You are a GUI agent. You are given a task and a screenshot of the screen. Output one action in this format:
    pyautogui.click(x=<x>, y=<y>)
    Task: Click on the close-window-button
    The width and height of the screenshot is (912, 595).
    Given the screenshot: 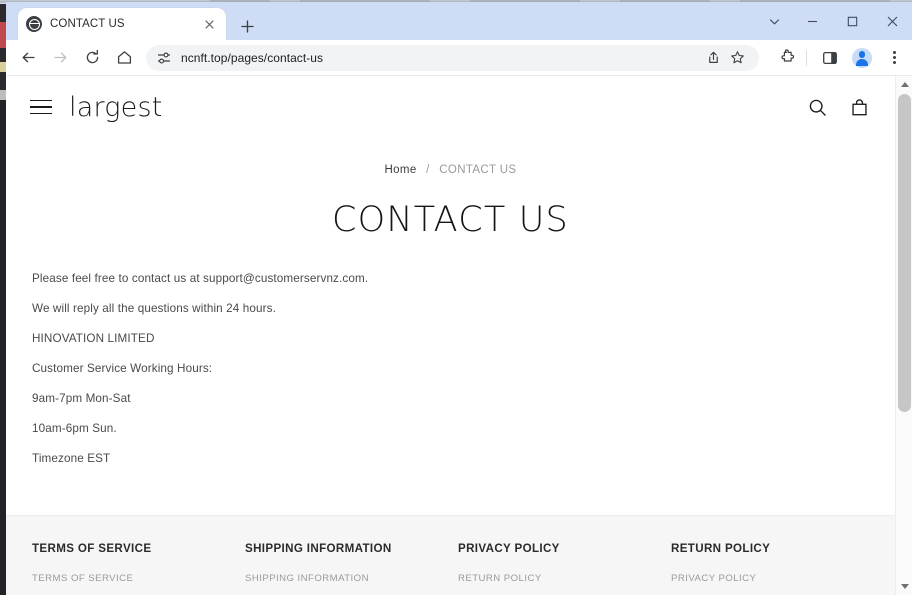 What is the action you would take?
    pyautogui.click(x=892, y=21)
    